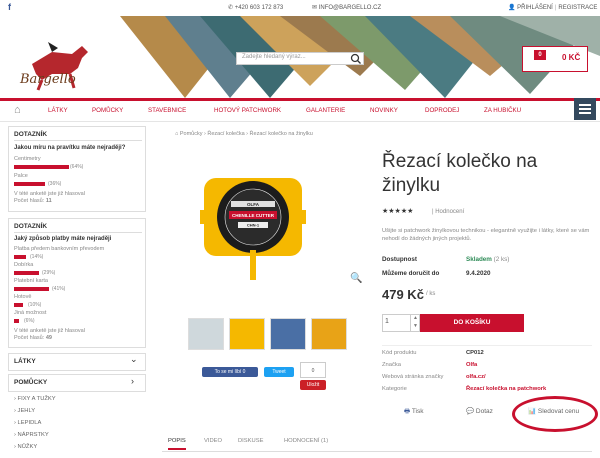  Describe the element at coordinates (25, 447) in the screenshot. I see `sidebar-subitem-nuzky: › NŮŽKY` at that location.